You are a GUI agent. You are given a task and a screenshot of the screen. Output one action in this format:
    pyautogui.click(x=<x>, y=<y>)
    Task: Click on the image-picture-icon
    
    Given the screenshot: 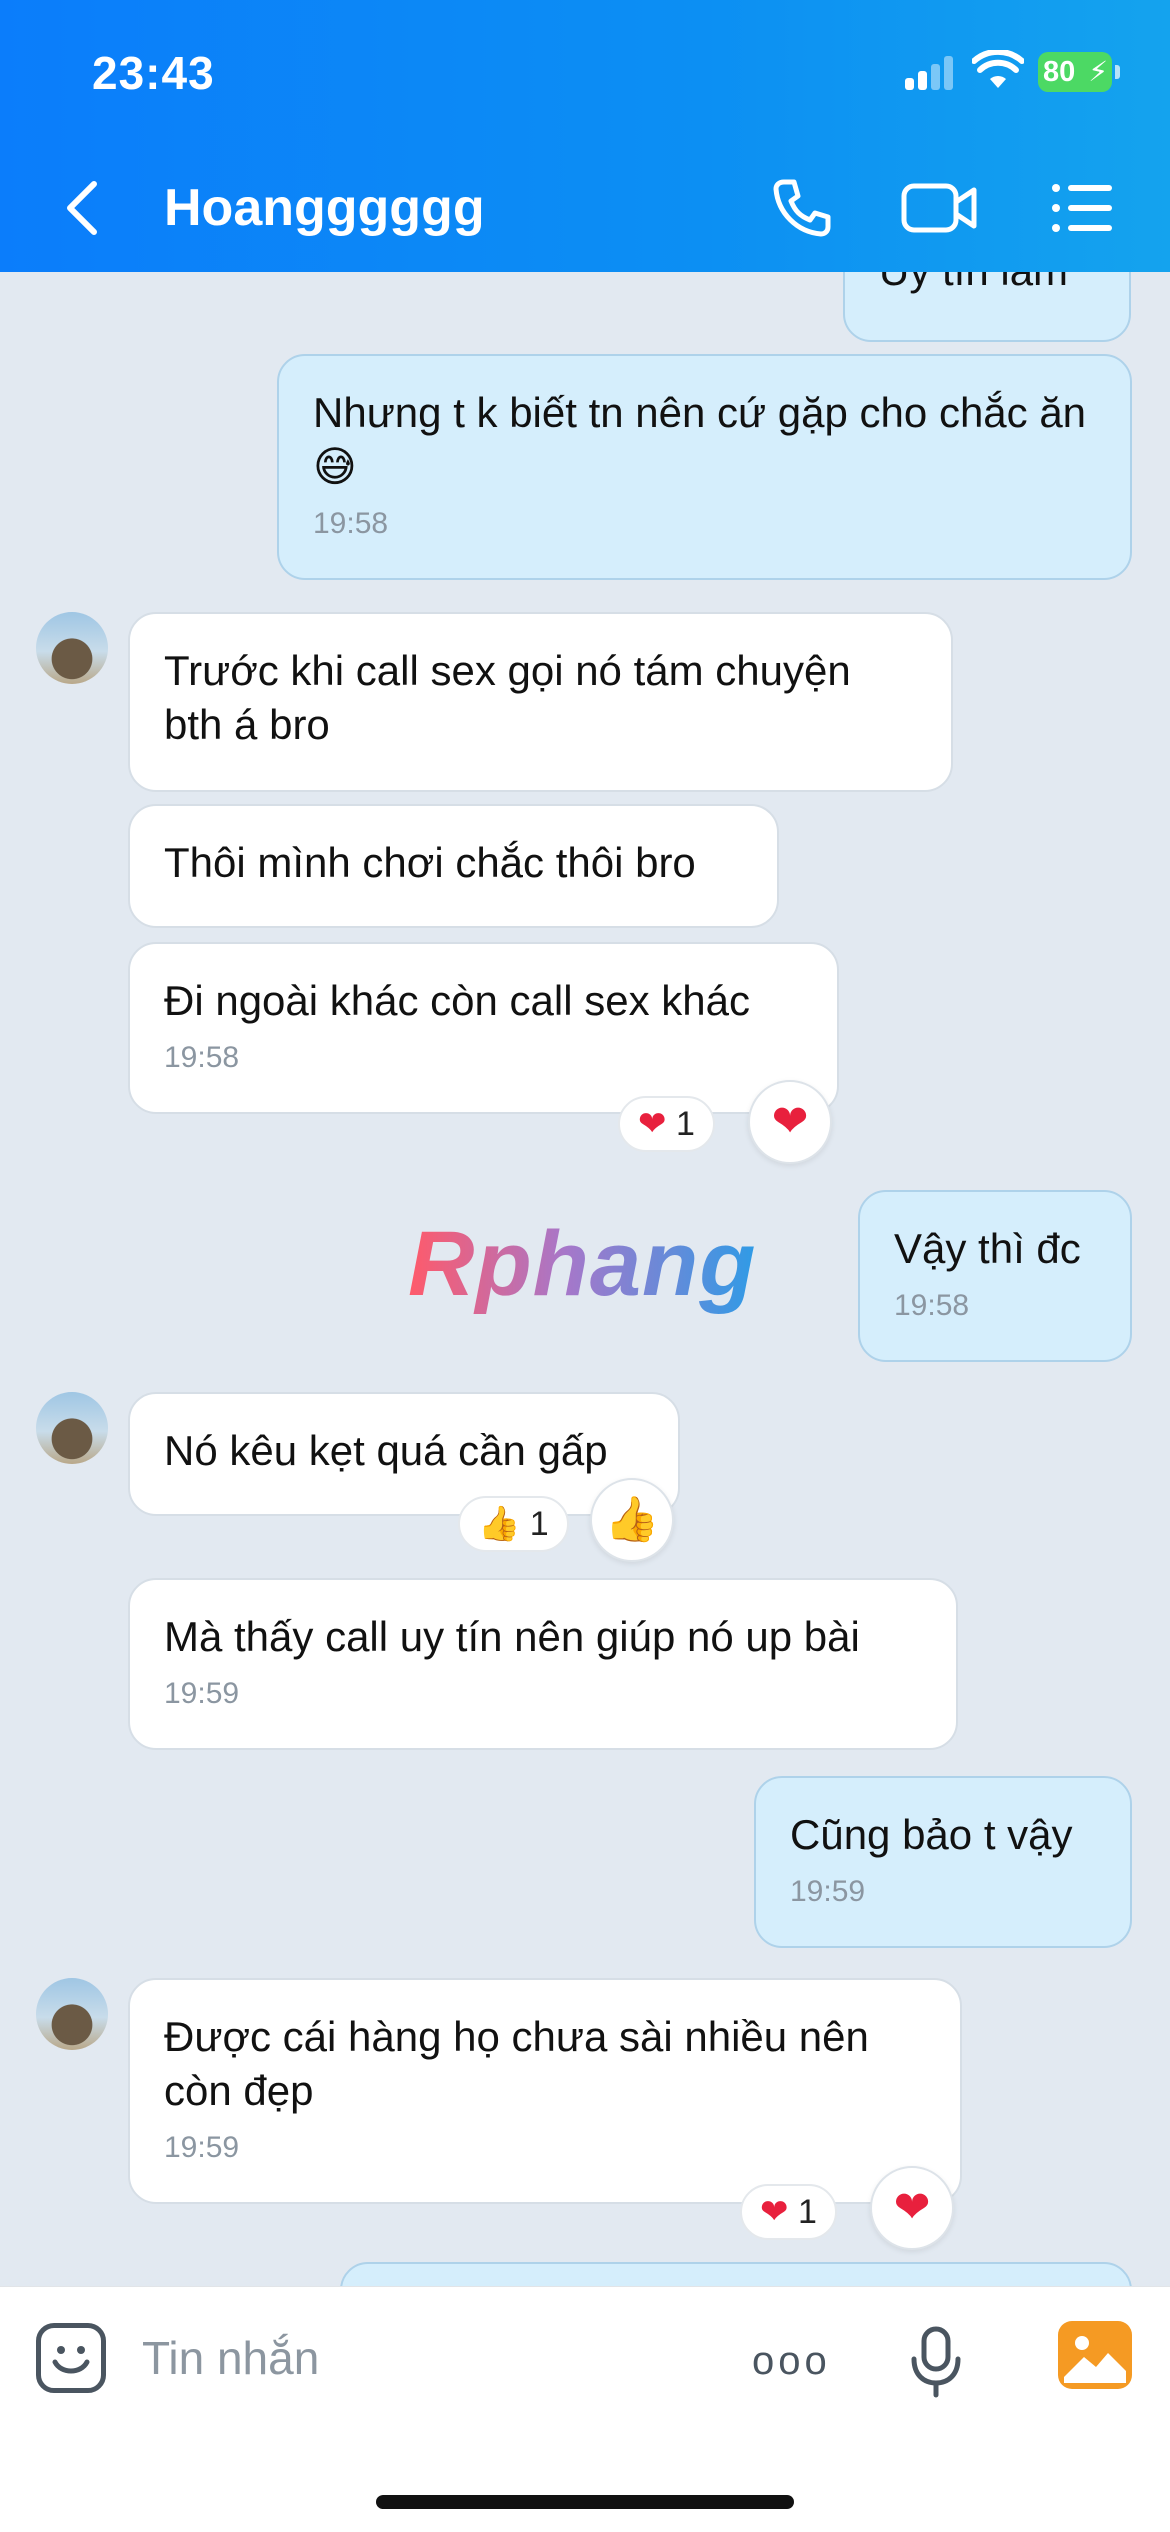 What is the action you would take?
    pyautogui.click(x=1095, y=2359)
    